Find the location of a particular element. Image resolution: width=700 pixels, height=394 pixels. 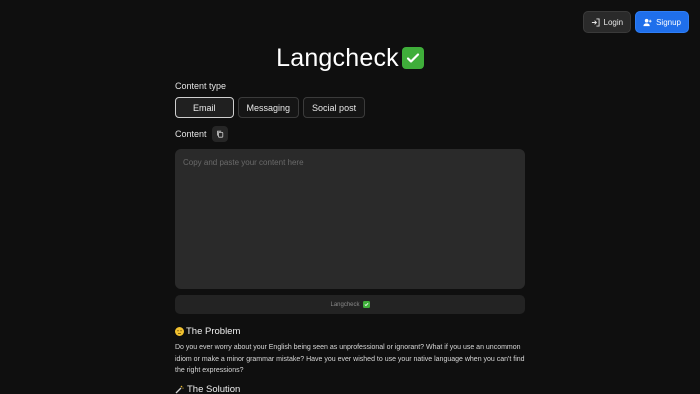

login-button: Login is located at coordinates (607, 22).